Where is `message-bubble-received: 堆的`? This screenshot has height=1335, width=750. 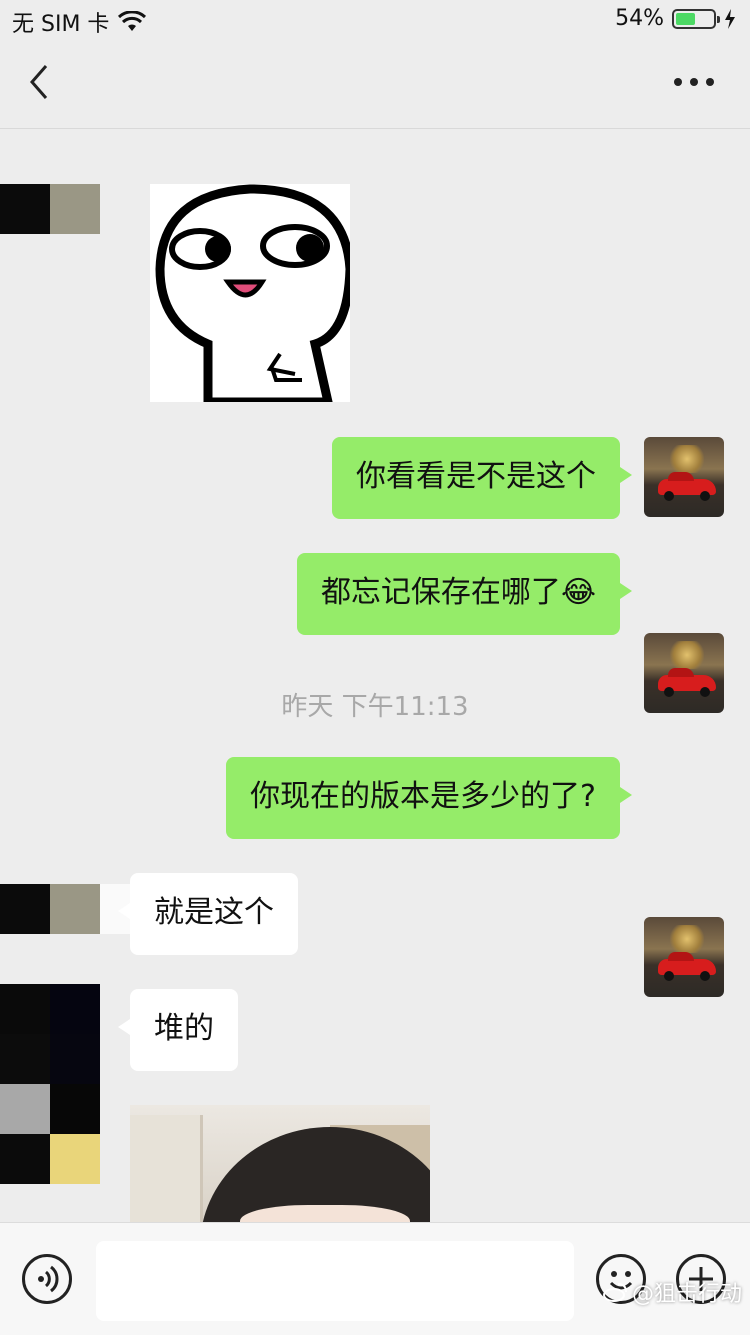
message-bubble-received: 堆的 is located at coordinates (178, 1030).